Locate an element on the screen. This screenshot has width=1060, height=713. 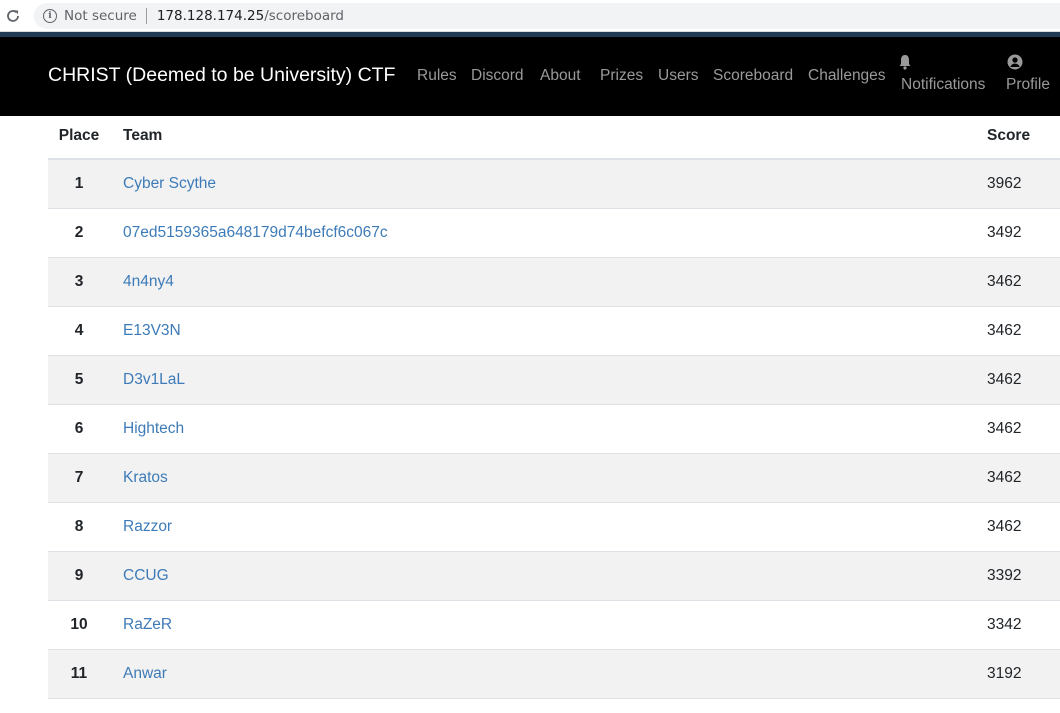
header-place: Place is located at coordinates (79, 135).